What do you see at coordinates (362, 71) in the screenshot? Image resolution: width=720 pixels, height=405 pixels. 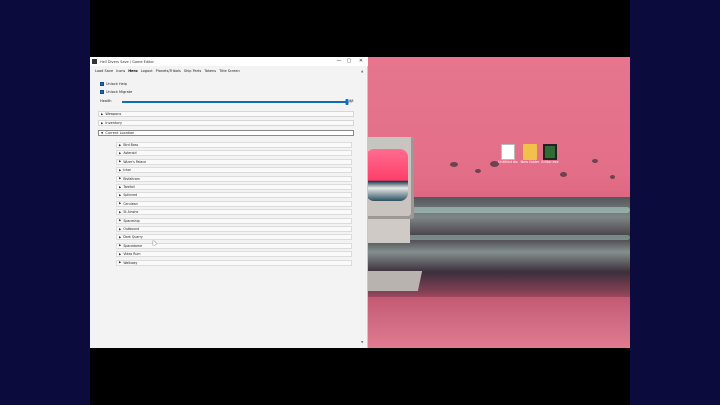 I see `scroll-up-arrow-icon: ▲` at bounding box center [362, 71].